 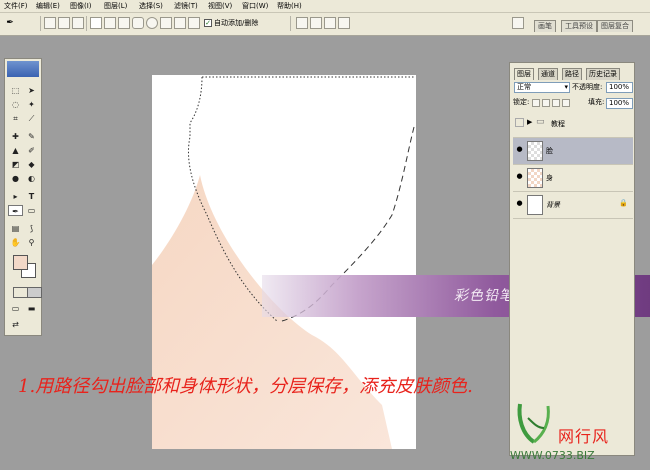 What do you see at coordinates (10, 23) in the screenshot?
I see `pen-tool-preset-icon: ✒` at bounding box center [10, 23].